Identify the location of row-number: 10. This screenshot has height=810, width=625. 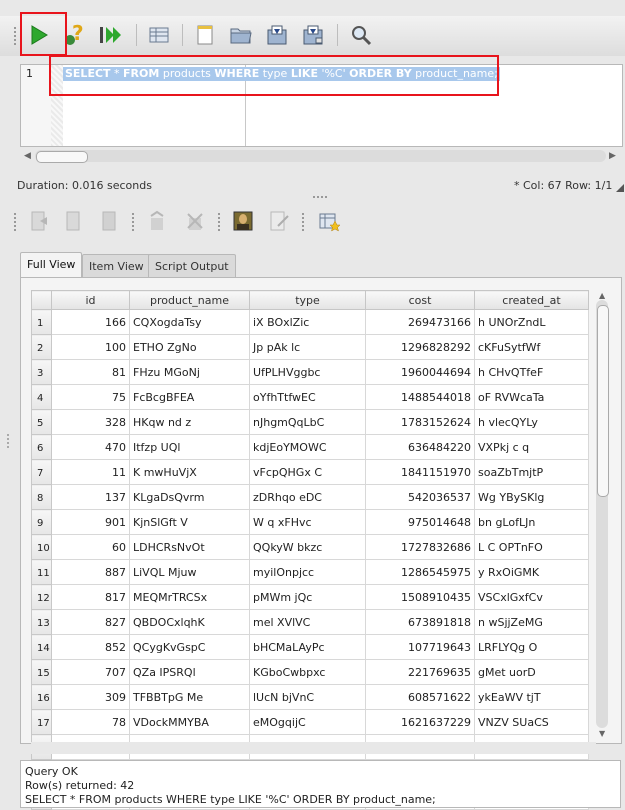
(41, 547).